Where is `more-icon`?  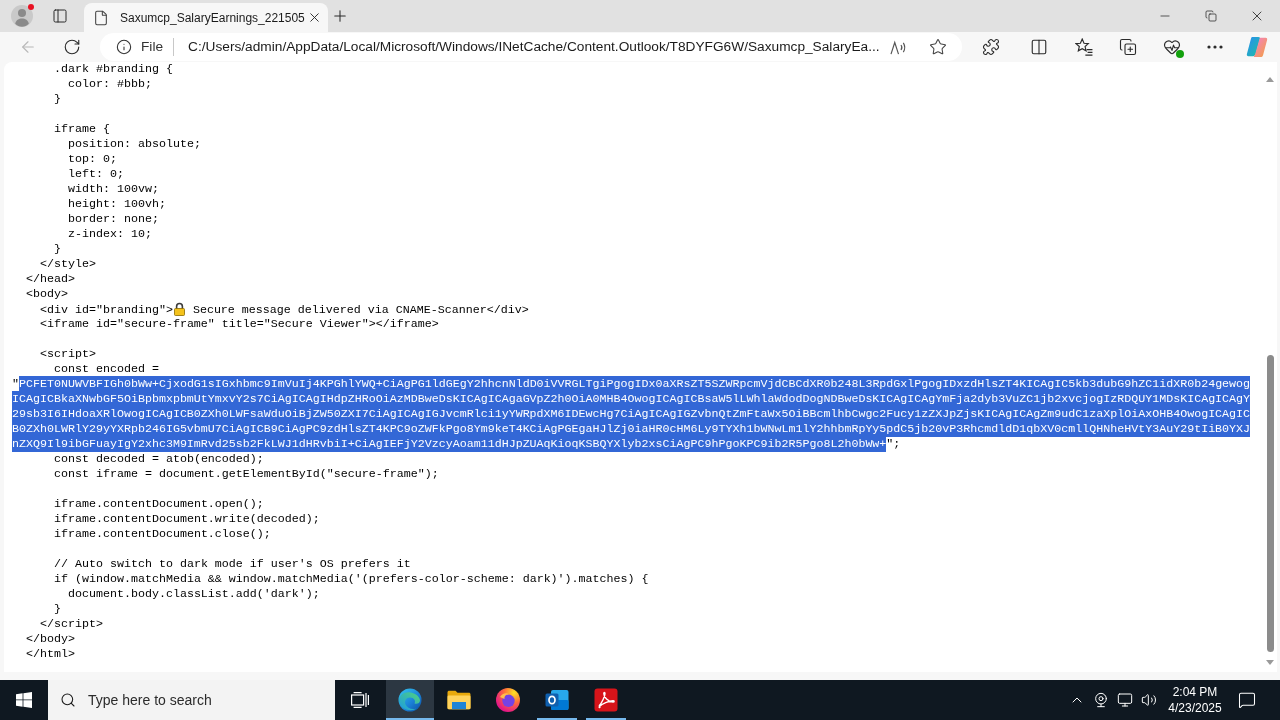
more-icon is located at coordinates (1215, 47).